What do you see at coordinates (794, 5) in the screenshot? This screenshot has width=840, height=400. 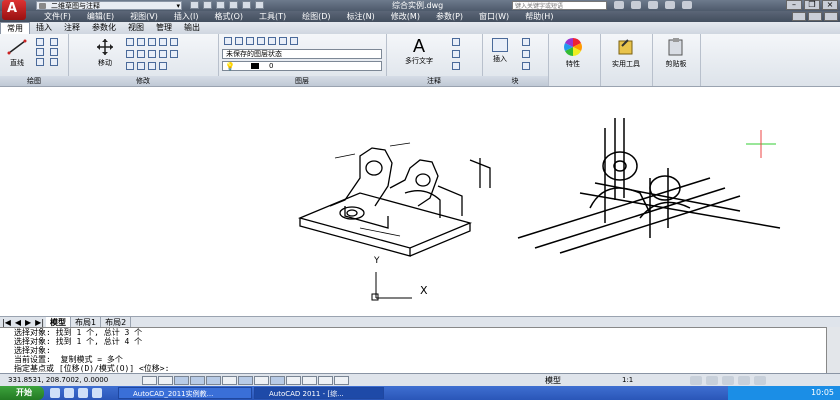 I see `minimize-button: –` at bounding box center [794, 5].